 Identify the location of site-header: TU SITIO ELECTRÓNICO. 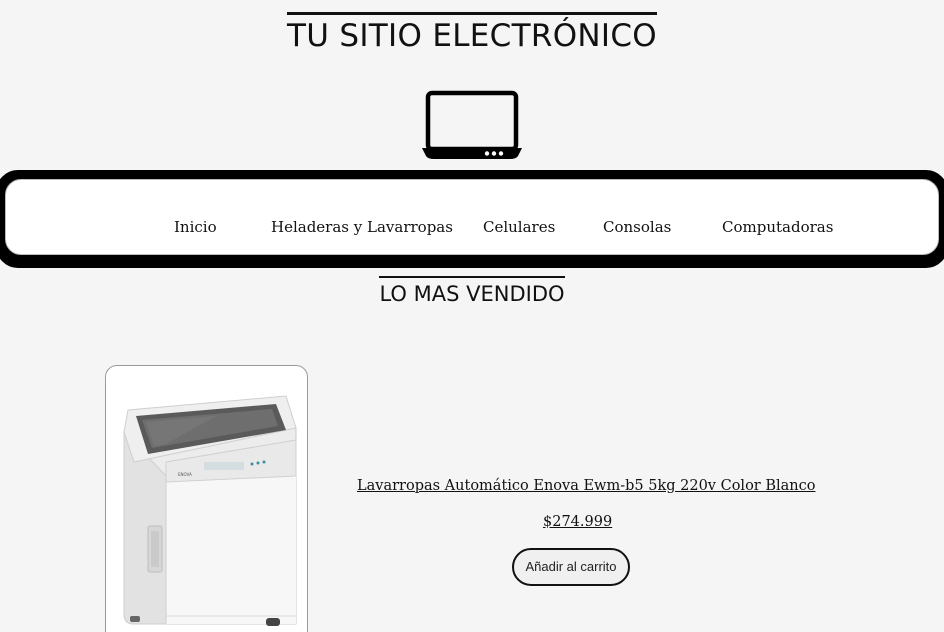
(472, 33).